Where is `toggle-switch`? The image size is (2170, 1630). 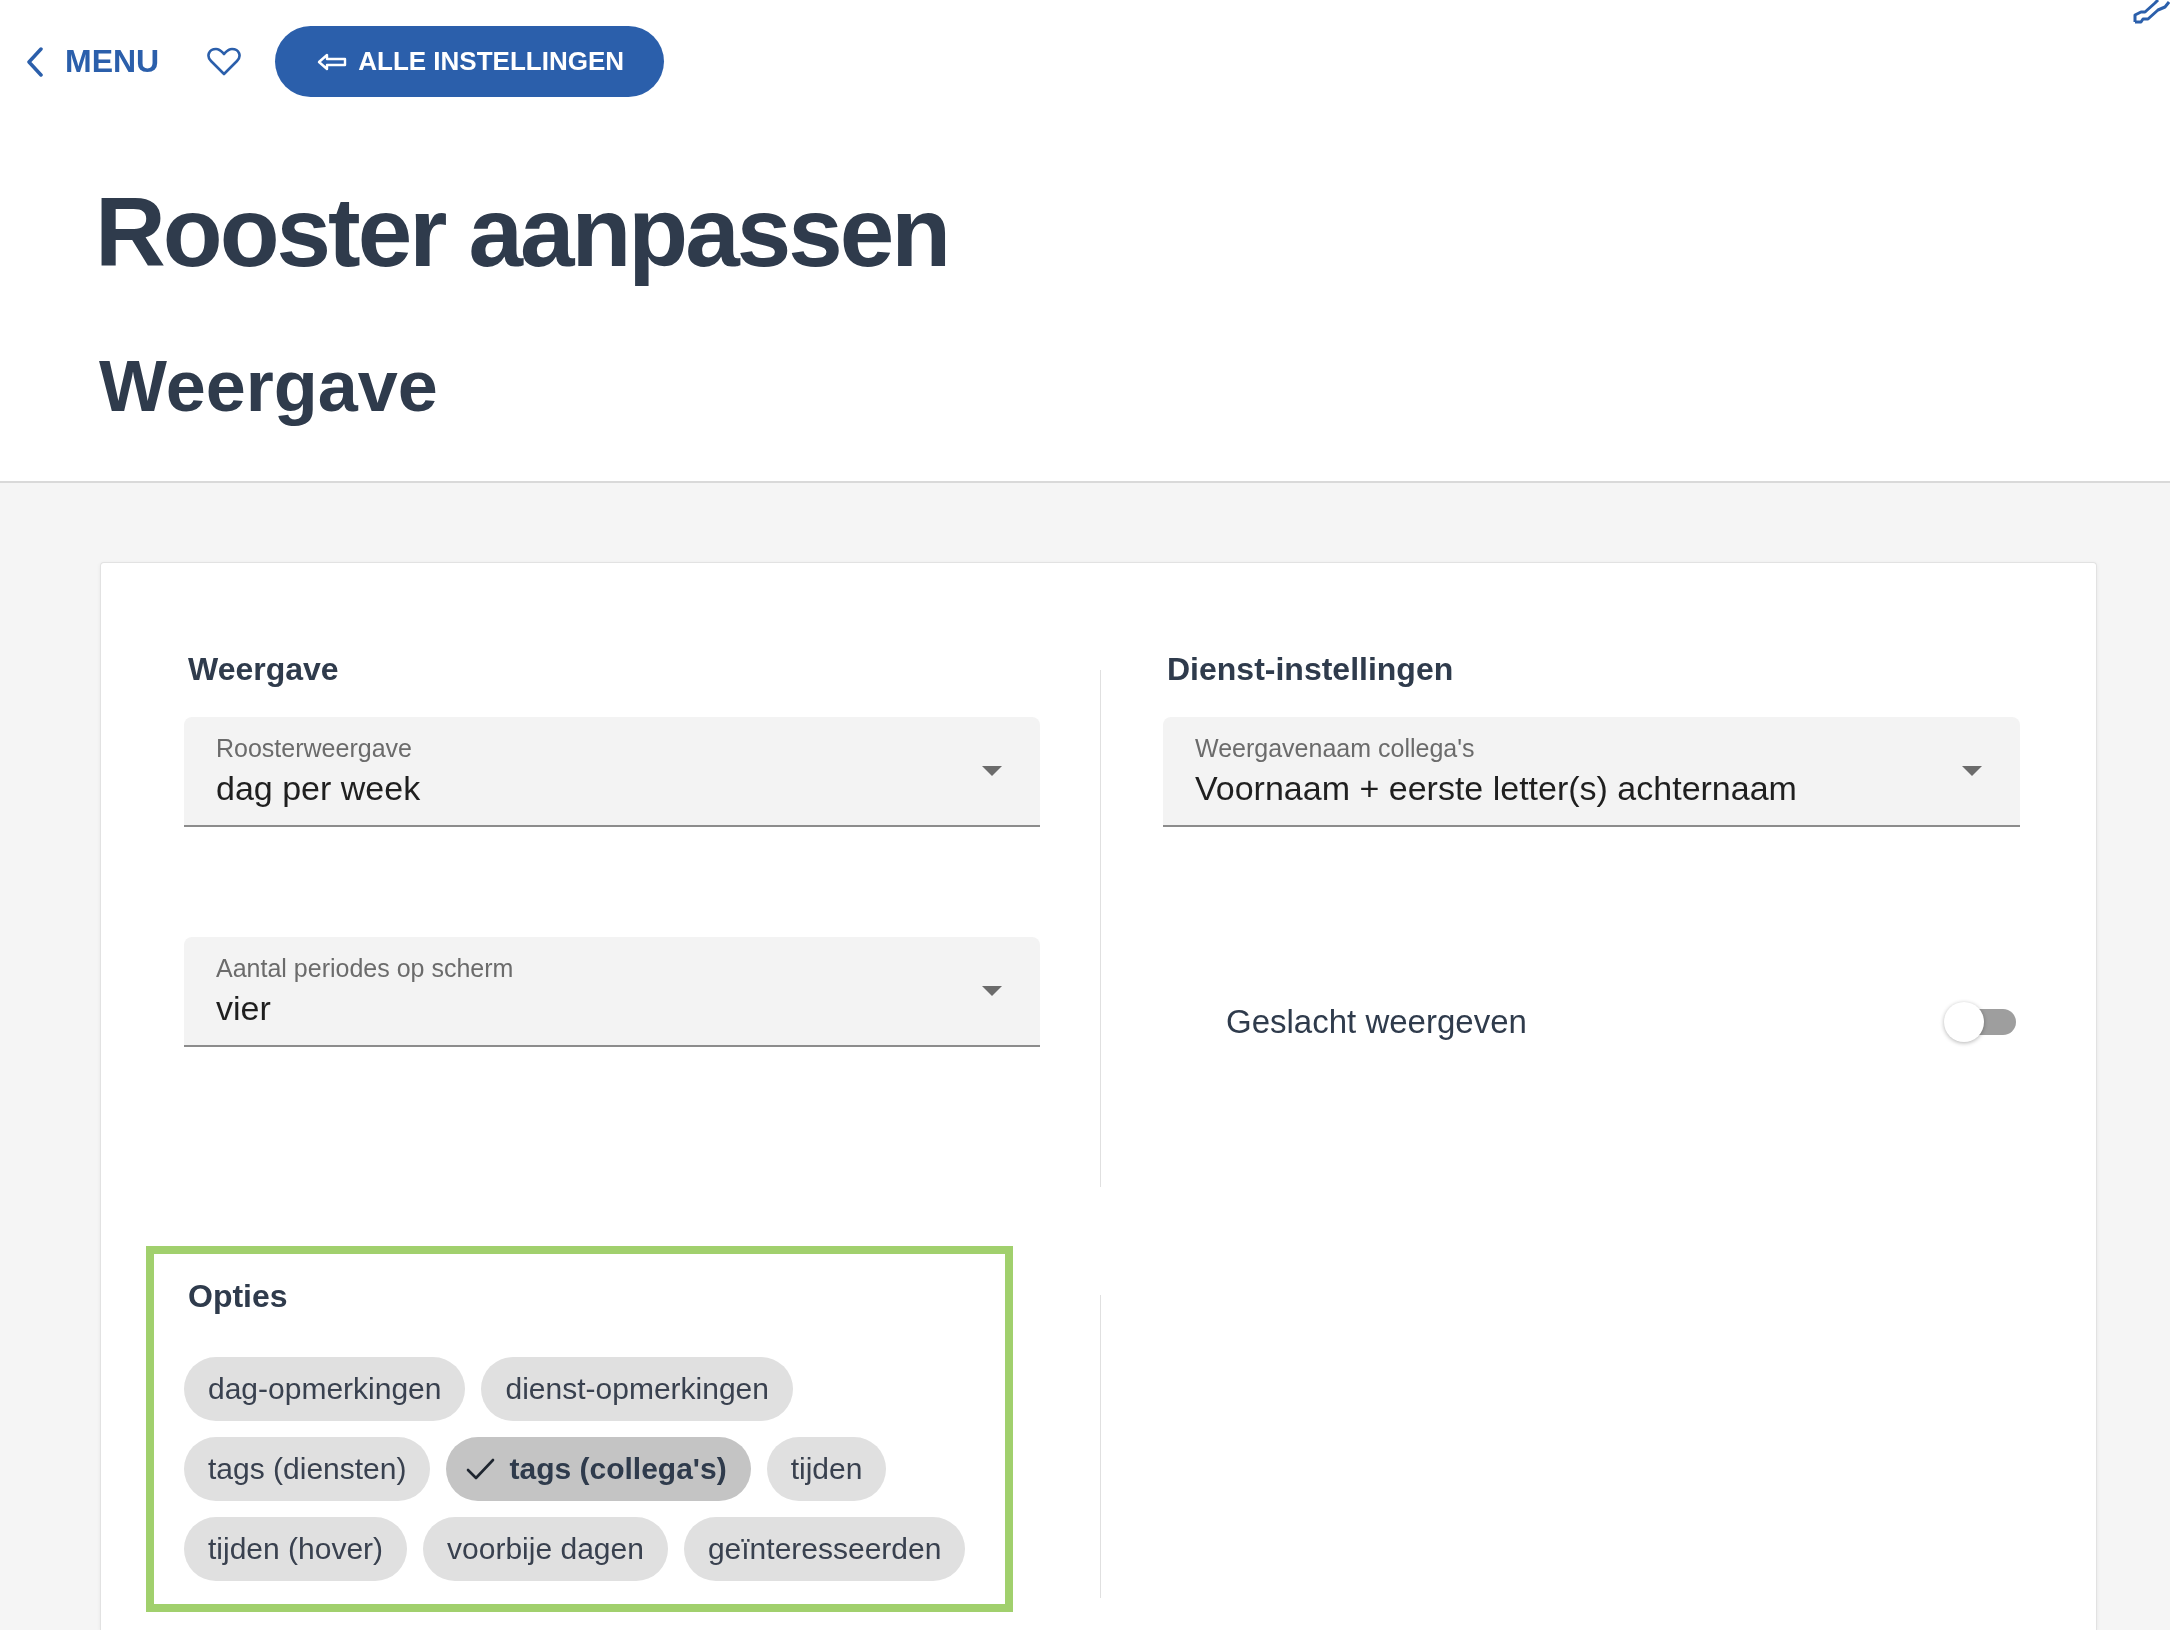 toggle-switch is located at coordinates (1980, 1021).